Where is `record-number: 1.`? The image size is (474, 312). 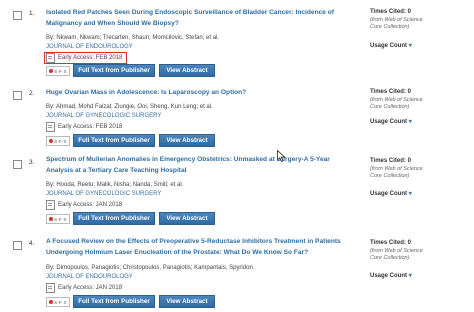 record-number: 1. is located at coordinates (32, 13).